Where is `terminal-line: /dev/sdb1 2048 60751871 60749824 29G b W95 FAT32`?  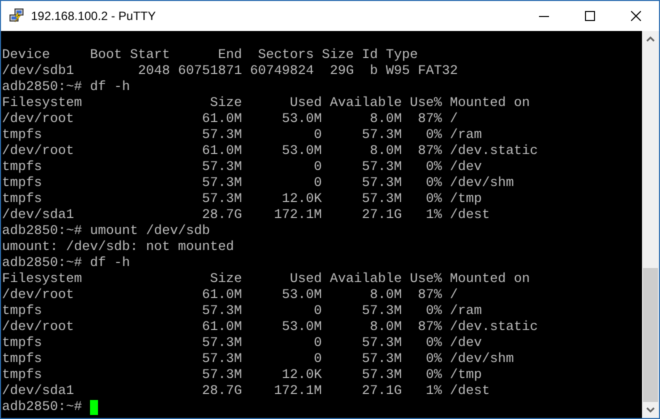
terminal-line: /dev/sdb1 2048 60751871 60749824 29G b W95 FAT32 is located at coordinates (230, 72).